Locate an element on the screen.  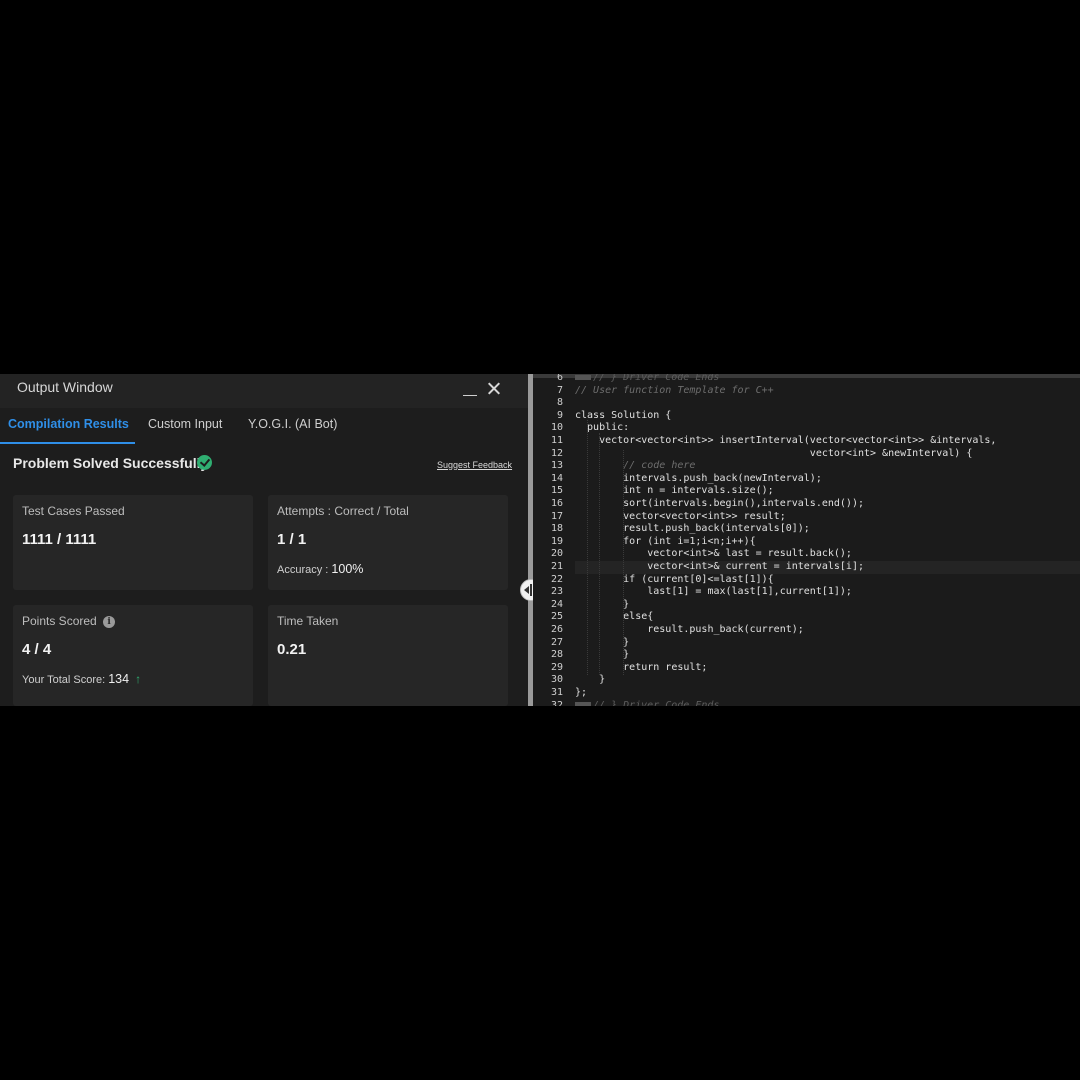
code-line: last[1] = max(last[1],current[1]); is located at coordinates (713, 592).